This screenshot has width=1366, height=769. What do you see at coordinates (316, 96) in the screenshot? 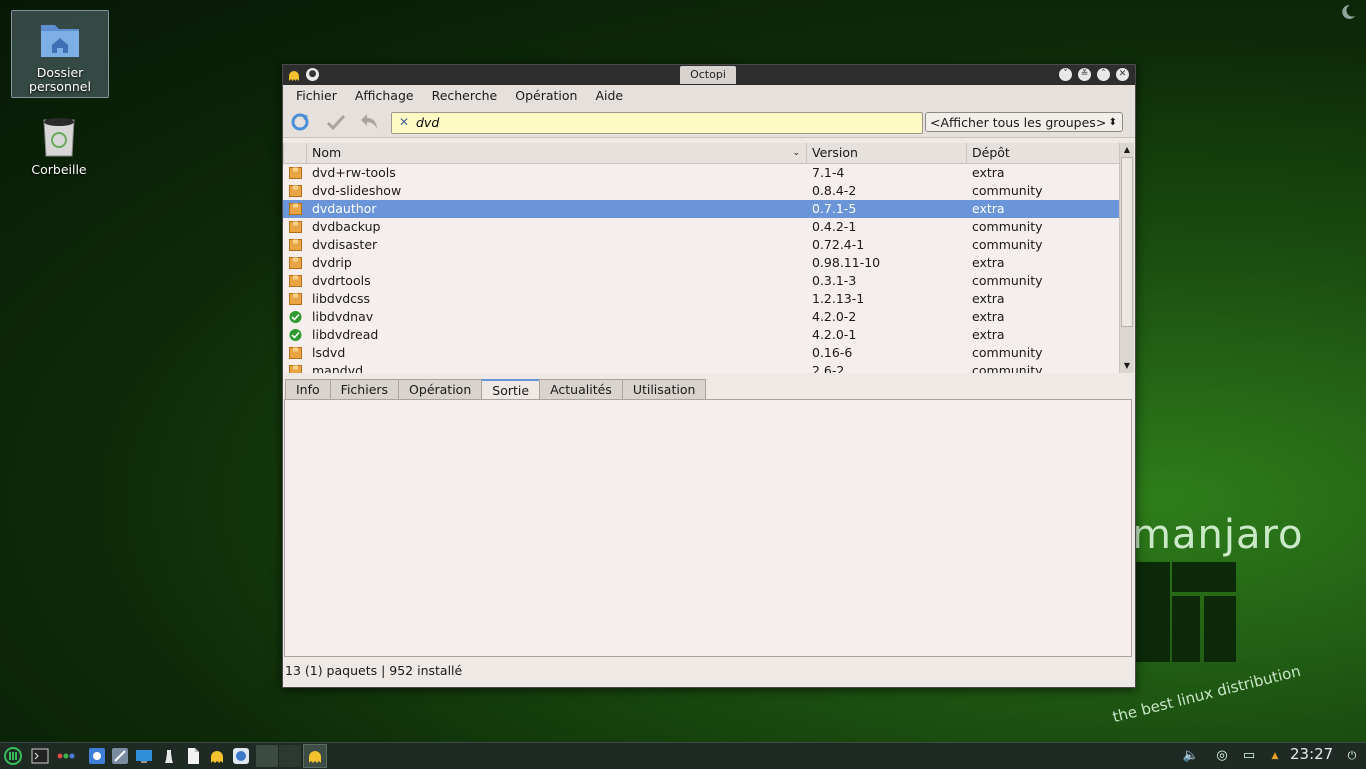
I see `menu-fichier: Fichier` at bounding box center [316, 96].